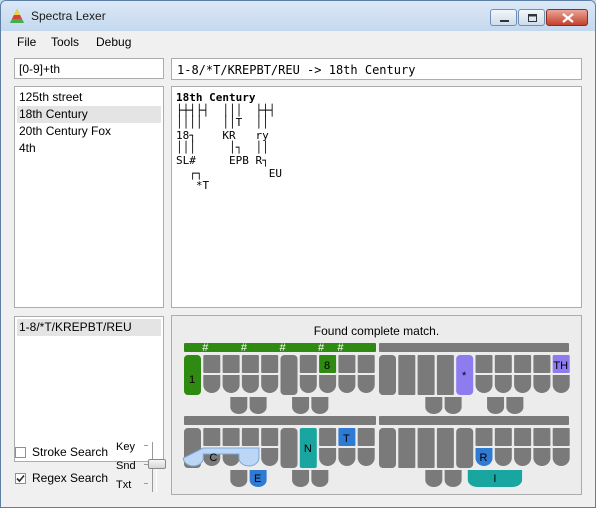 The image size is (596, 508). What do you see at coordinates (89, 327) in the screenshot?
I see `stroke-item-selected: 1-8/*T/KREPBT/REU` at bounding box center [89, 327].